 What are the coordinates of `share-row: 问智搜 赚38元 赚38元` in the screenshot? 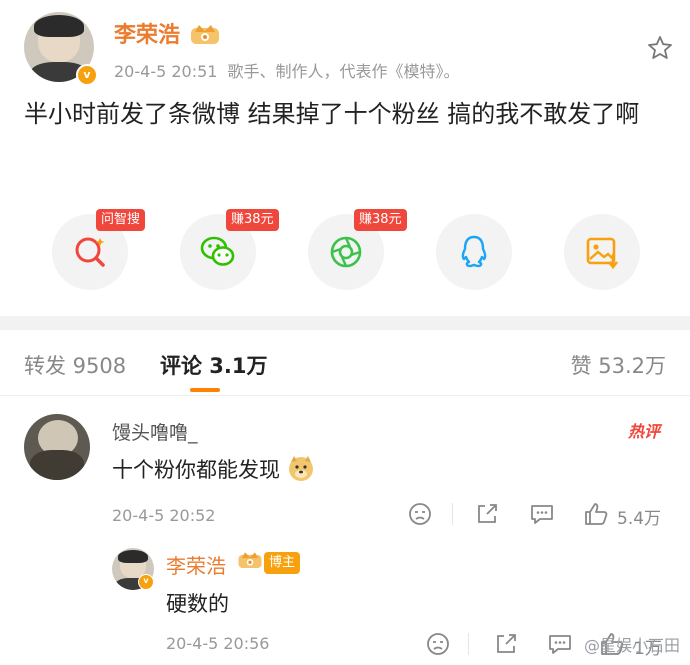 It's located at (352, 252).